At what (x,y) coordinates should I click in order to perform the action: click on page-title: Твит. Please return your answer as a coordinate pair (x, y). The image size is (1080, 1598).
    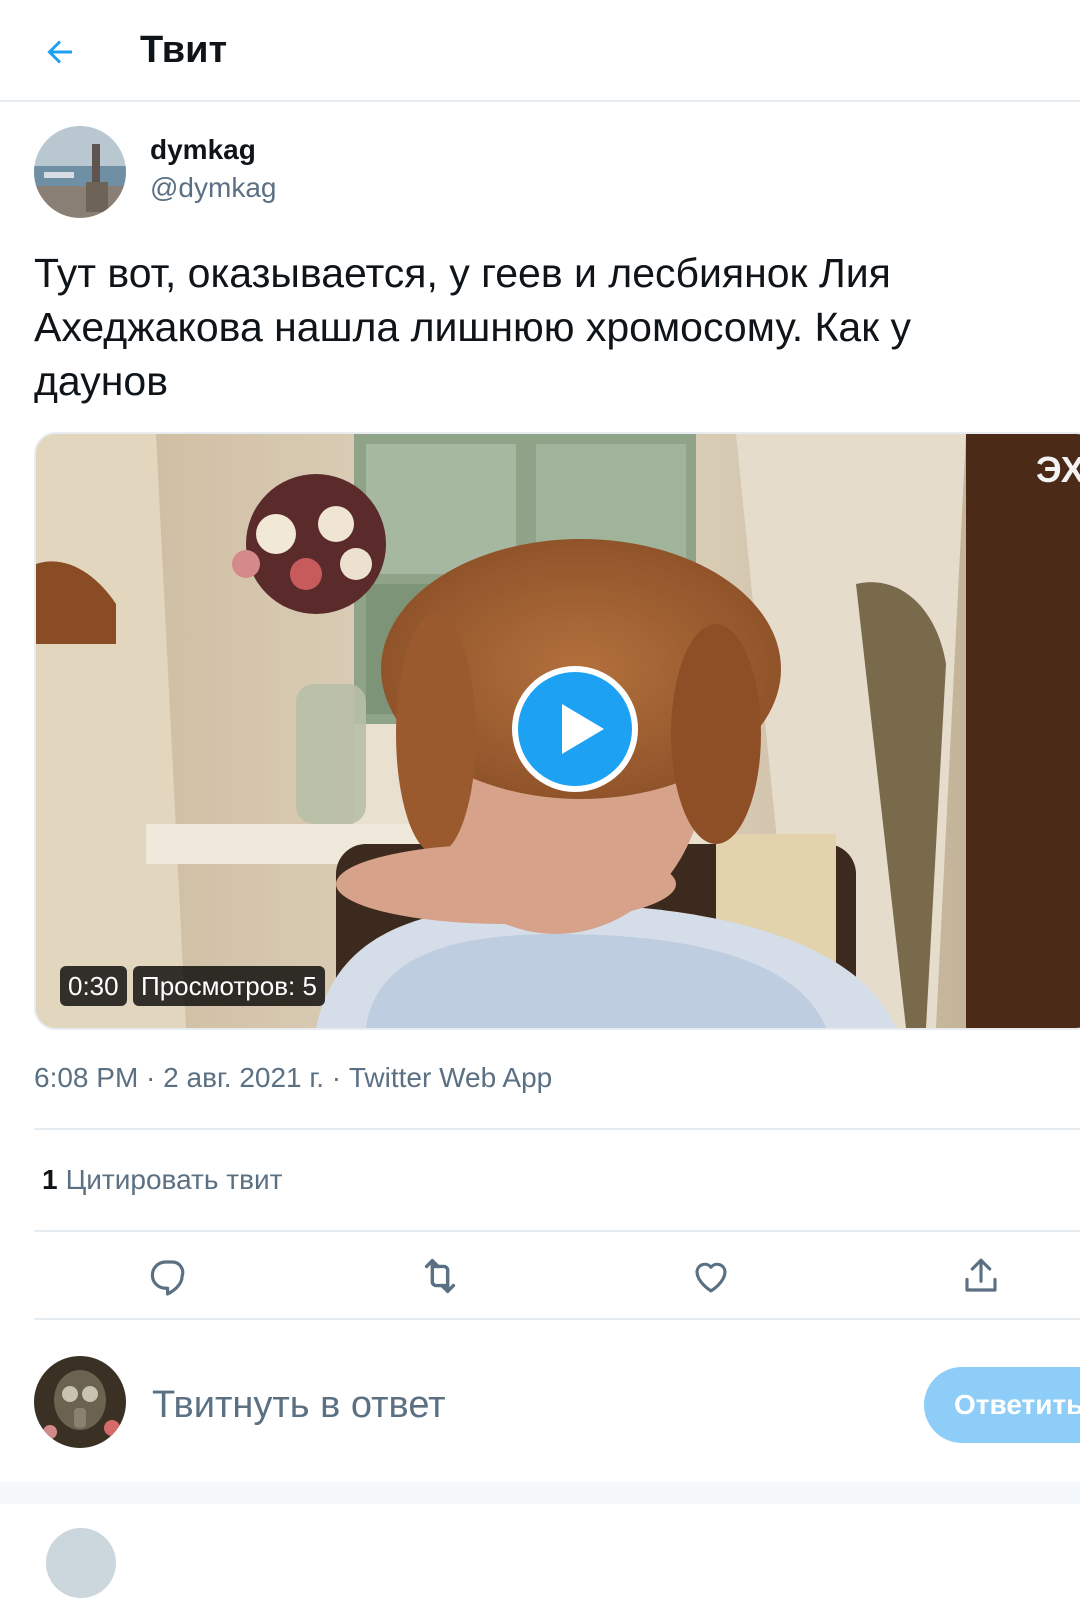
    Looking at the image, I should click on (184, 50).